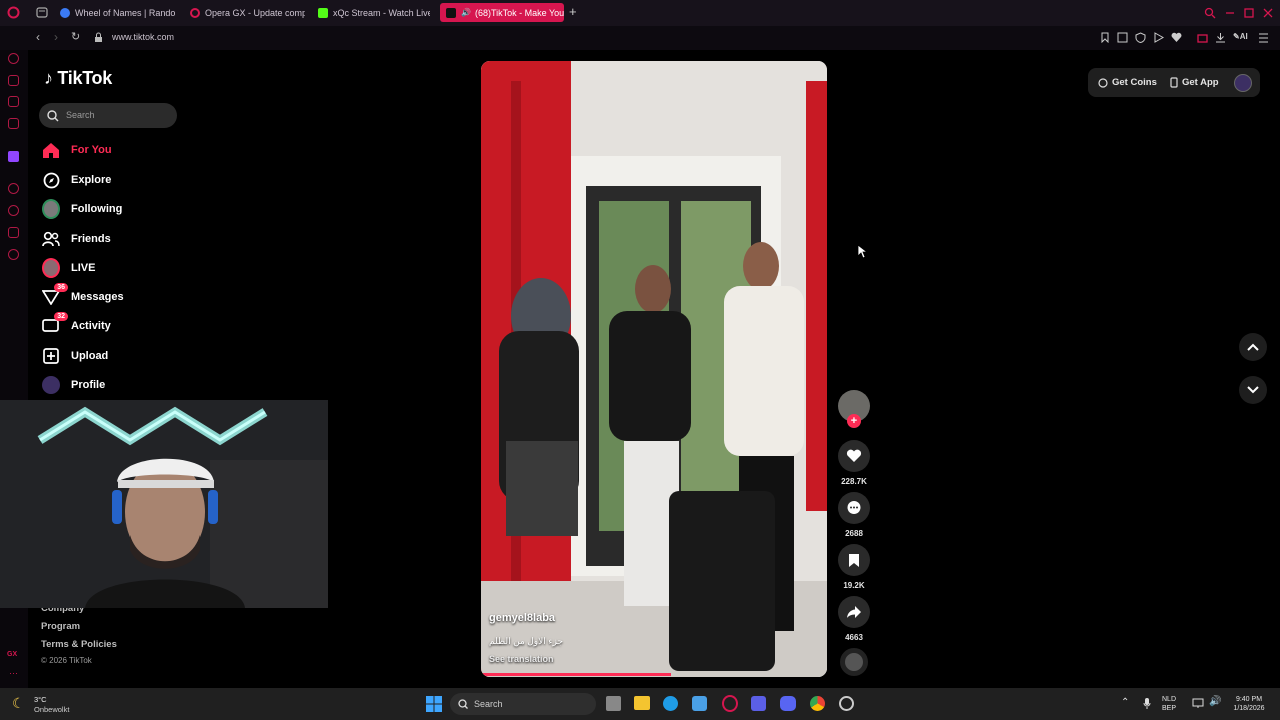 This screenshot has height=720, width=1280. I want to click on friends-icon, so click(51, 239).